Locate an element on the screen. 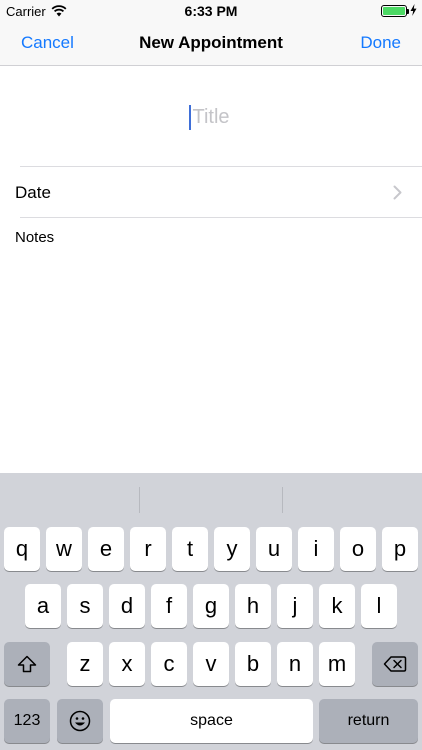  key-d: d is located at coordinates (127, 606).